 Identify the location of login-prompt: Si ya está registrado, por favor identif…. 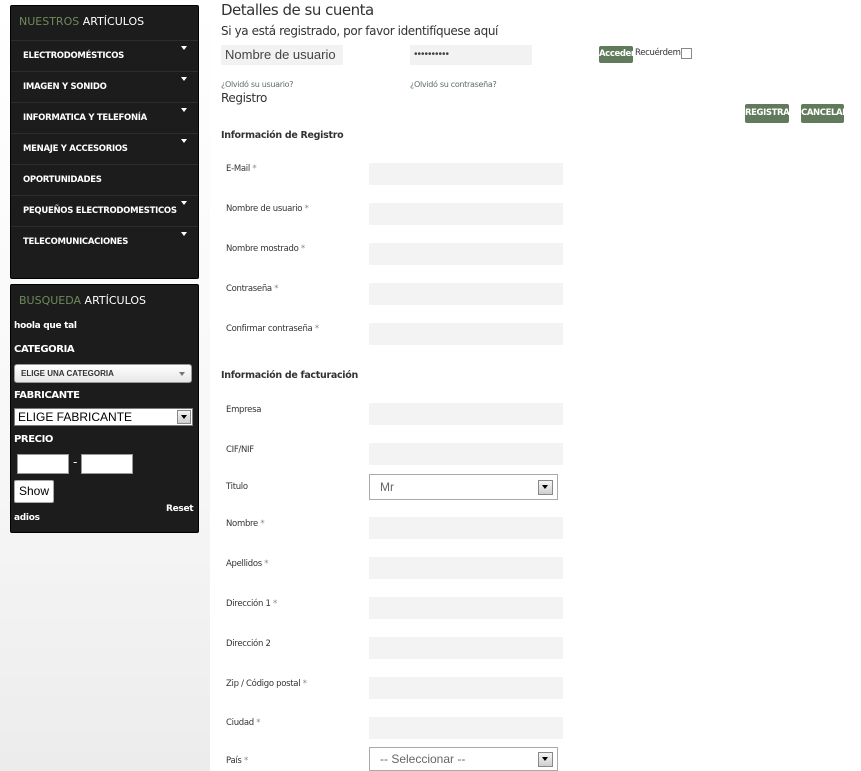
(359, 31).